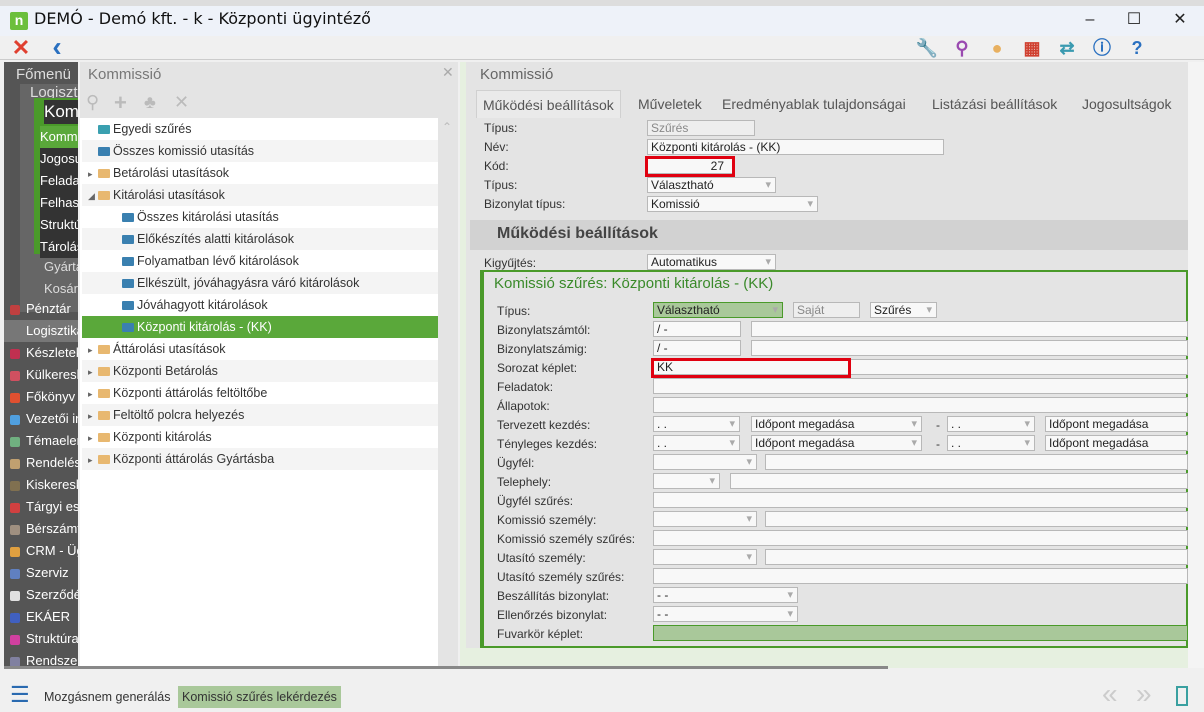 This screenshot has height=712, width=1204. Describe the element at coordinates (1182, 696) in the screenshot. I see `document-icon` at that location.